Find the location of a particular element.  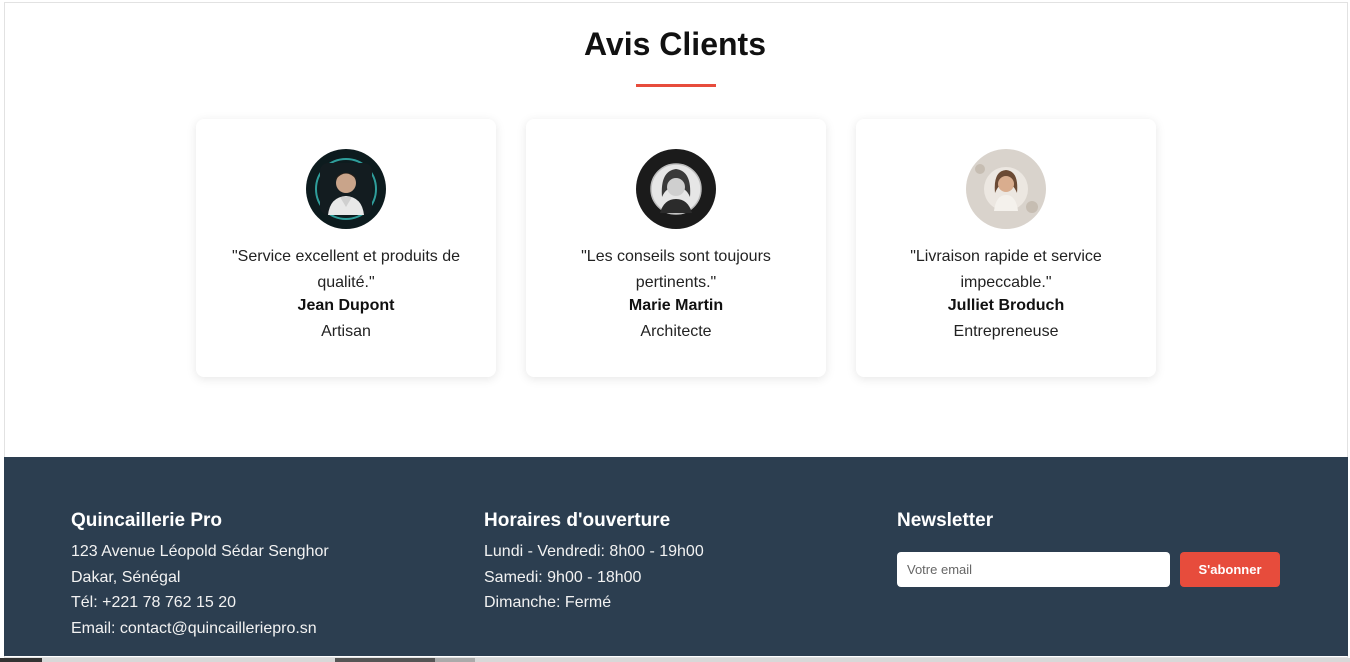

company-city: Dakar, Sénégal is located at coordinates (126, 577).